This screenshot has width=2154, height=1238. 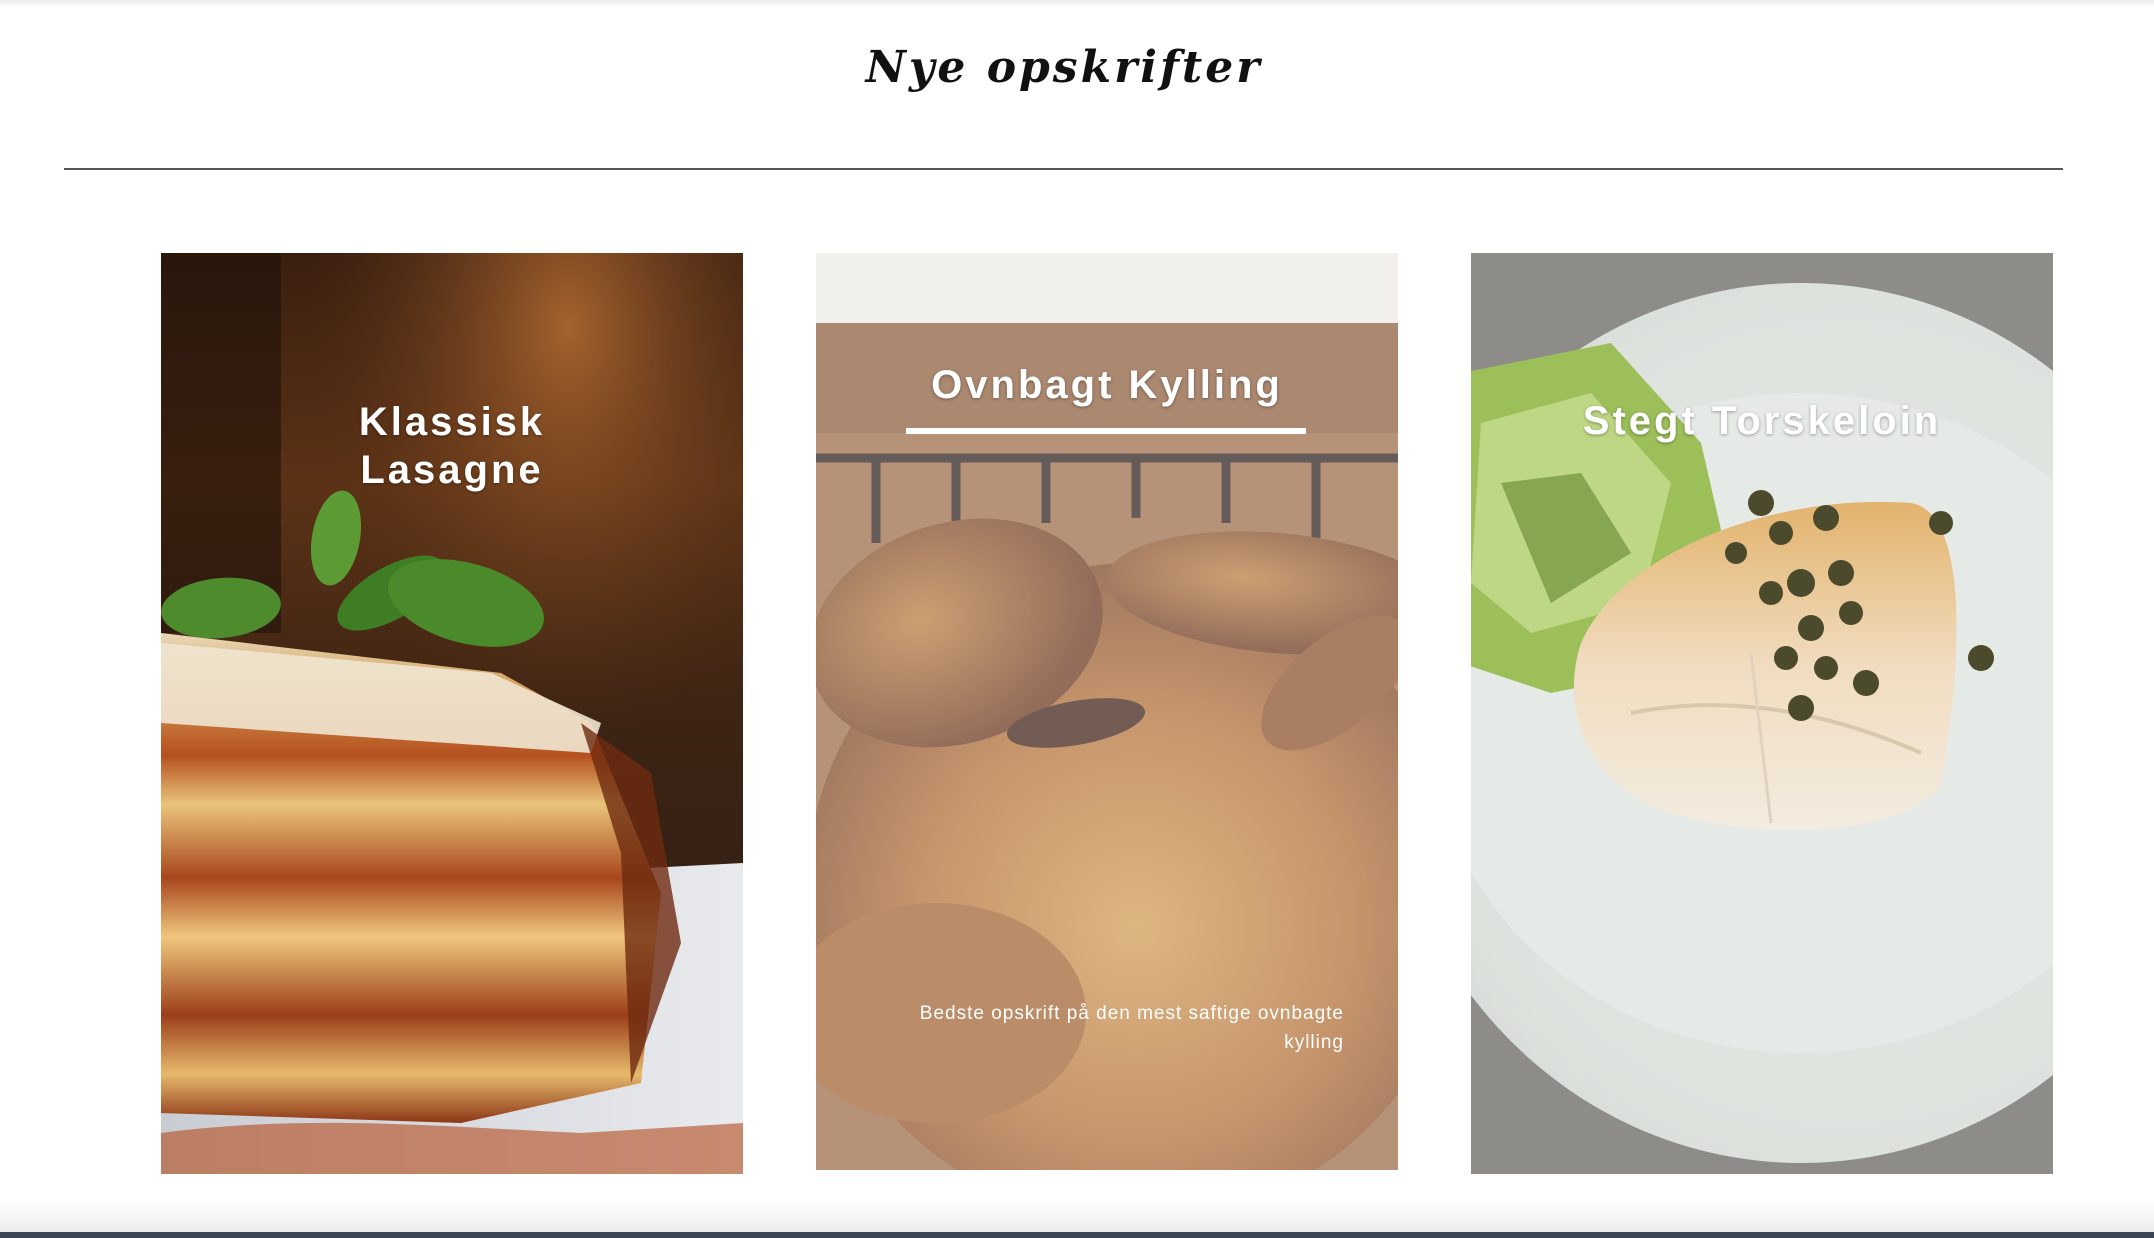 I want to click on top-edge, so click(x=1077, y=4).